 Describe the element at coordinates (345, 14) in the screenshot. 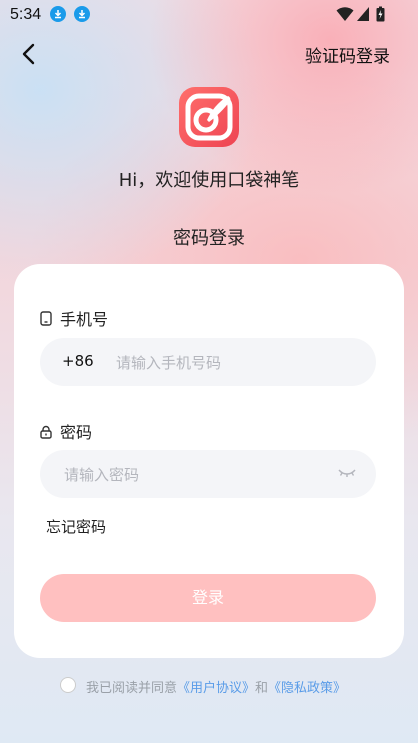

I see `wifi-icon` at that location.